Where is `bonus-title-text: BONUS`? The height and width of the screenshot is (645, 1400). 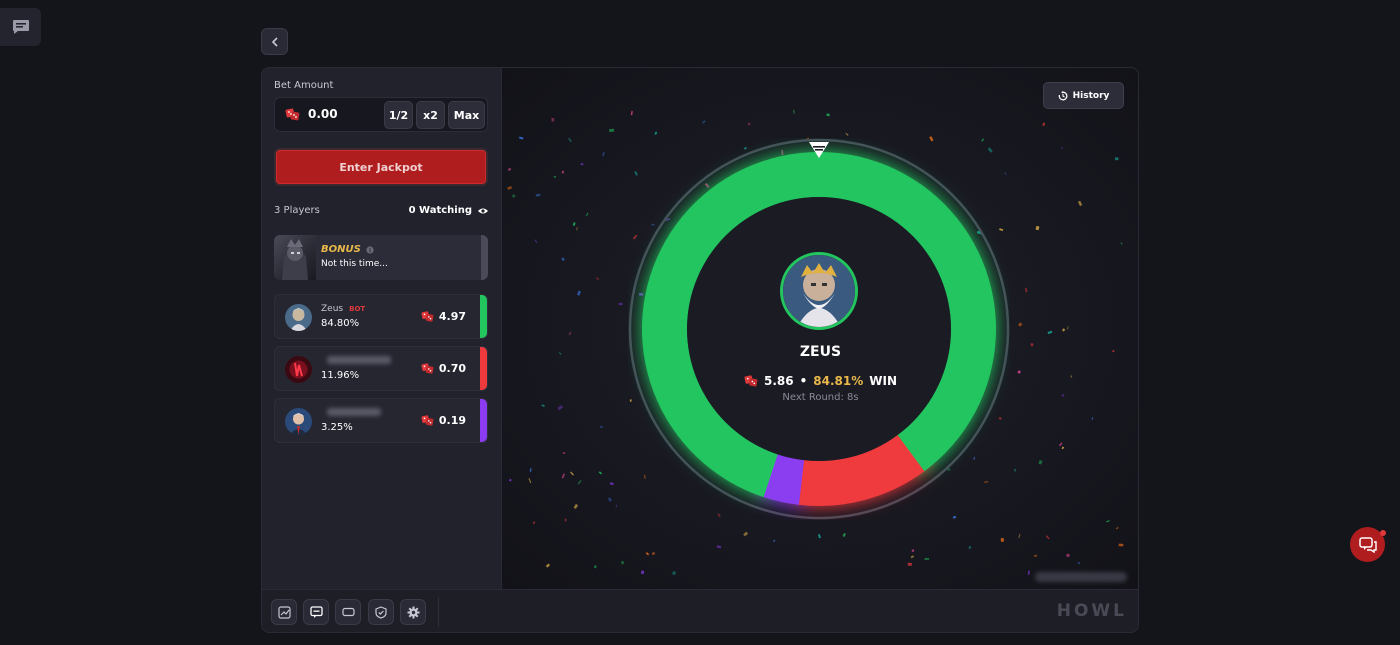
bonus-title-text: BONUS is located at coordinates (341, 249).